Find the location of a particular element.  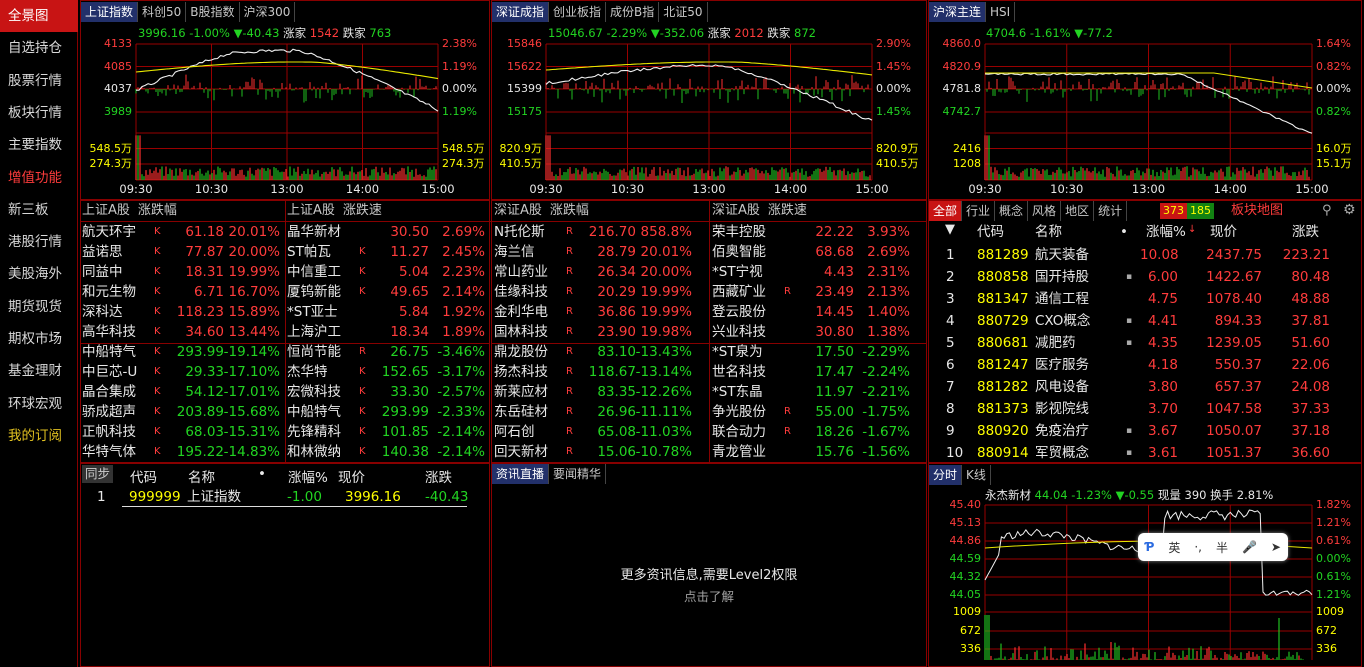

list-item: 争光股份 R 55.00 -1.75% is located at coordinates (812, 412).